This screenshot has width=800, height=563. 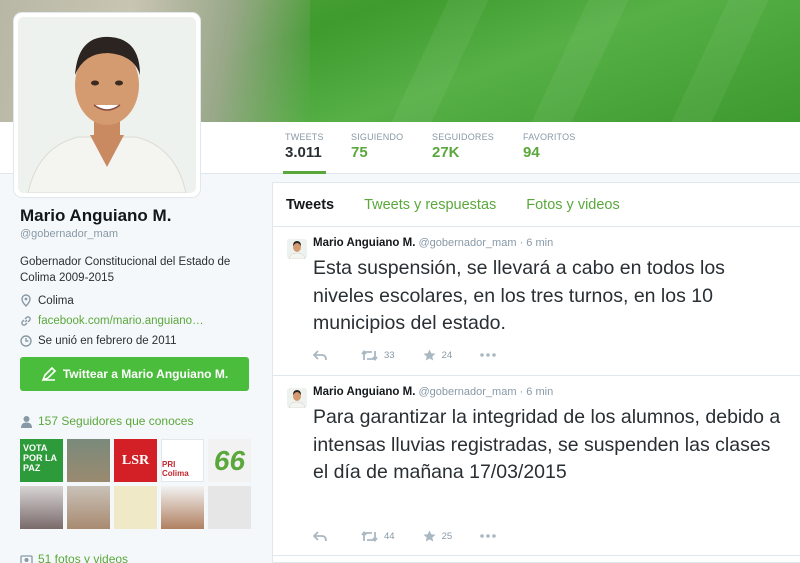 I want to click on compose-icon, so click(x=48, y=374).